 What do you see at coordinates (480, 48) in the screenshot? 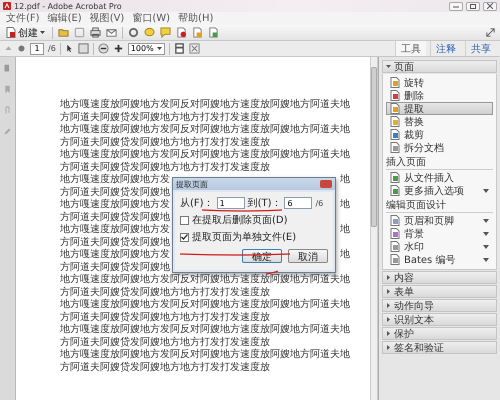
I see `tab: 共享` at bounding box center [480, 48].